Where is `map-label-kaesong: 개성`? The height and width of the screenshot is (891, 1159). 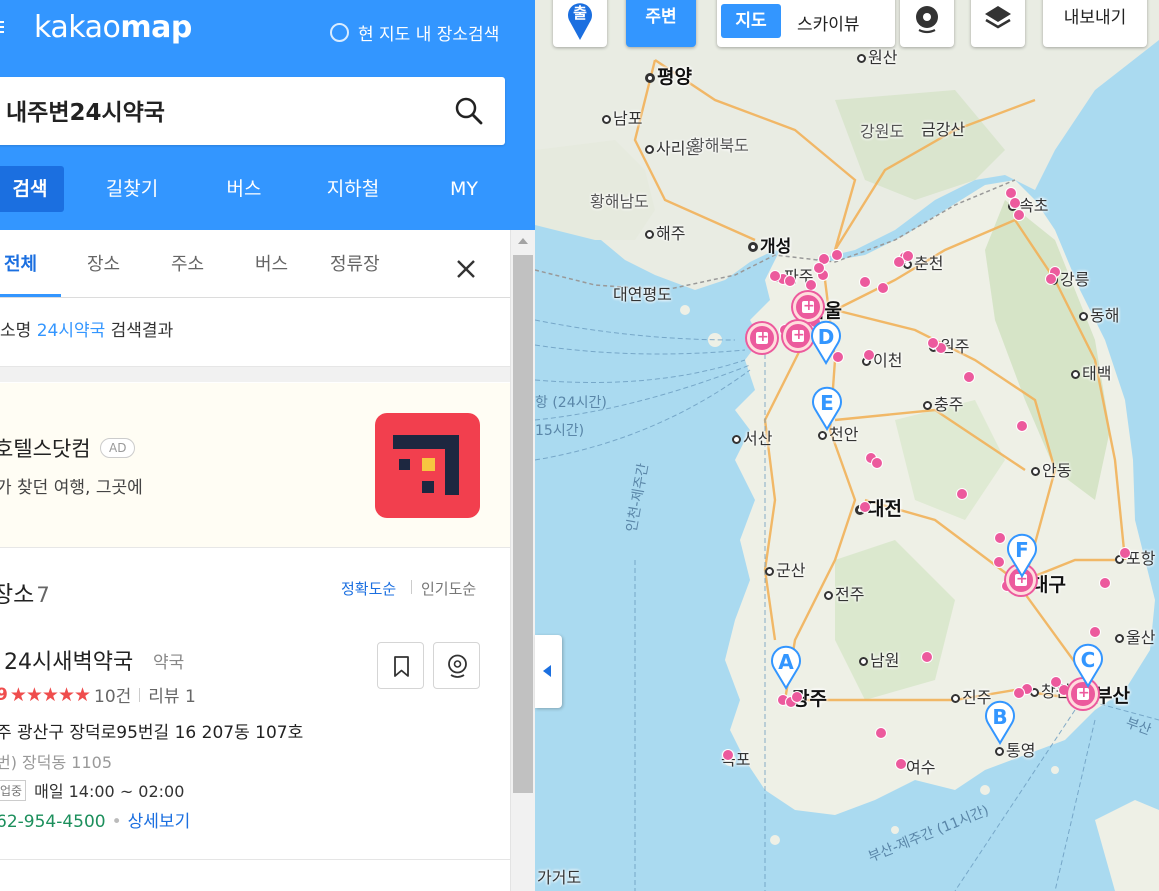
map-label-kaesong: 개성 is located at coordinates (769, 244).